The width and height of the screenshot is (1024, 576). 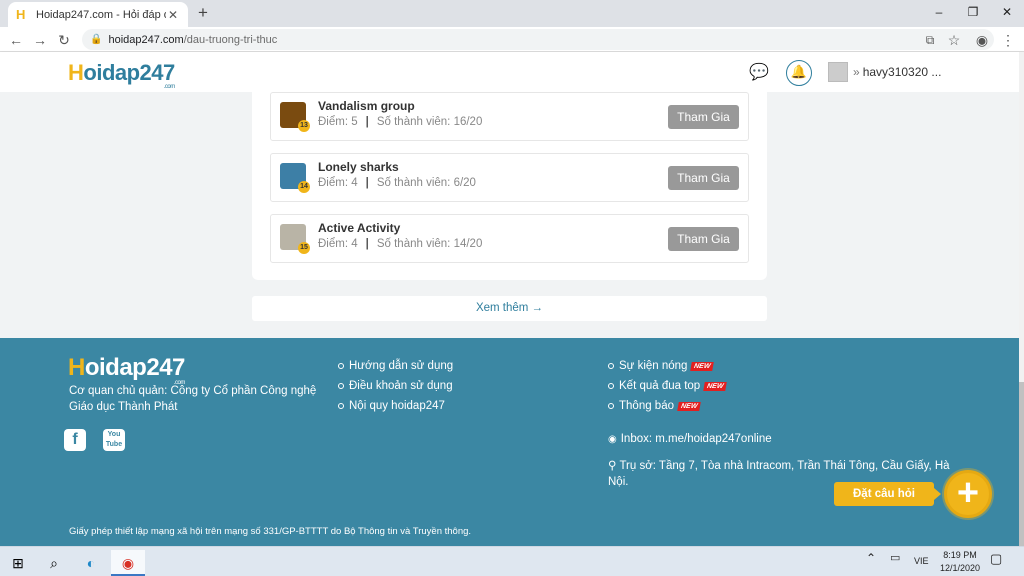 I want to click on bookmark-star-icon: ☆, so click(x=954, y=40).